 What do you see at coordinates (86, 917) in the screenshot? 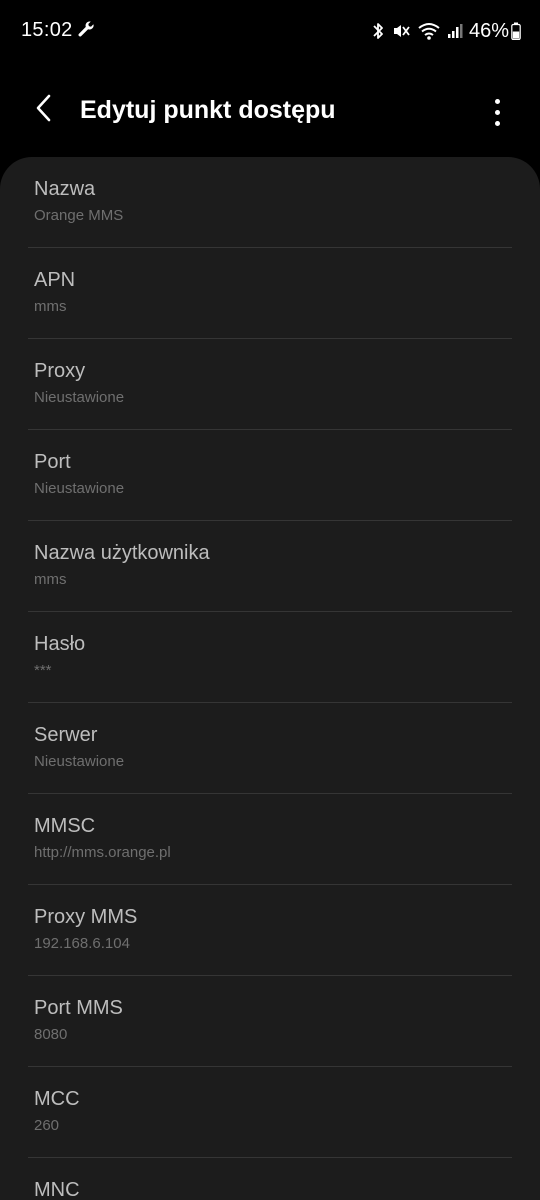
I see `field-title: Proxy MMS` at bounding box center [86, 917].